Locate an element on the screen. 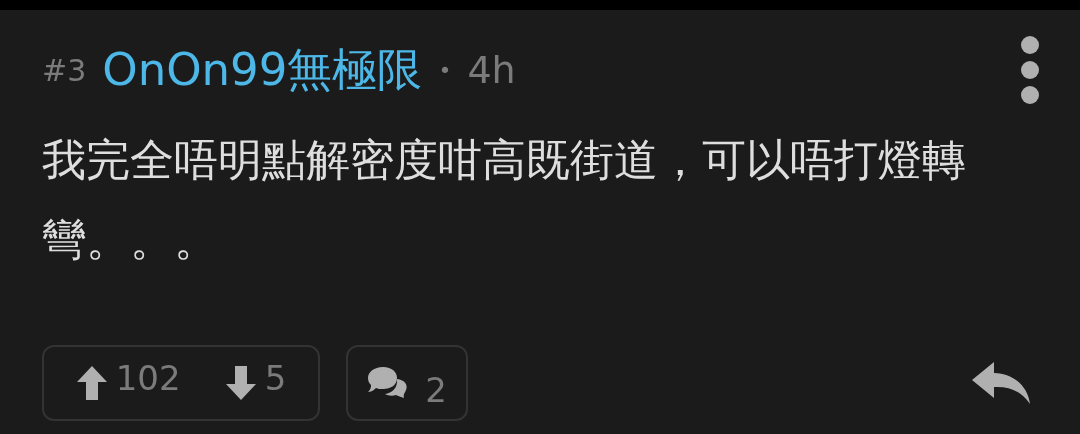  chat-bubbles-icon is located at coordinates (388, 383).